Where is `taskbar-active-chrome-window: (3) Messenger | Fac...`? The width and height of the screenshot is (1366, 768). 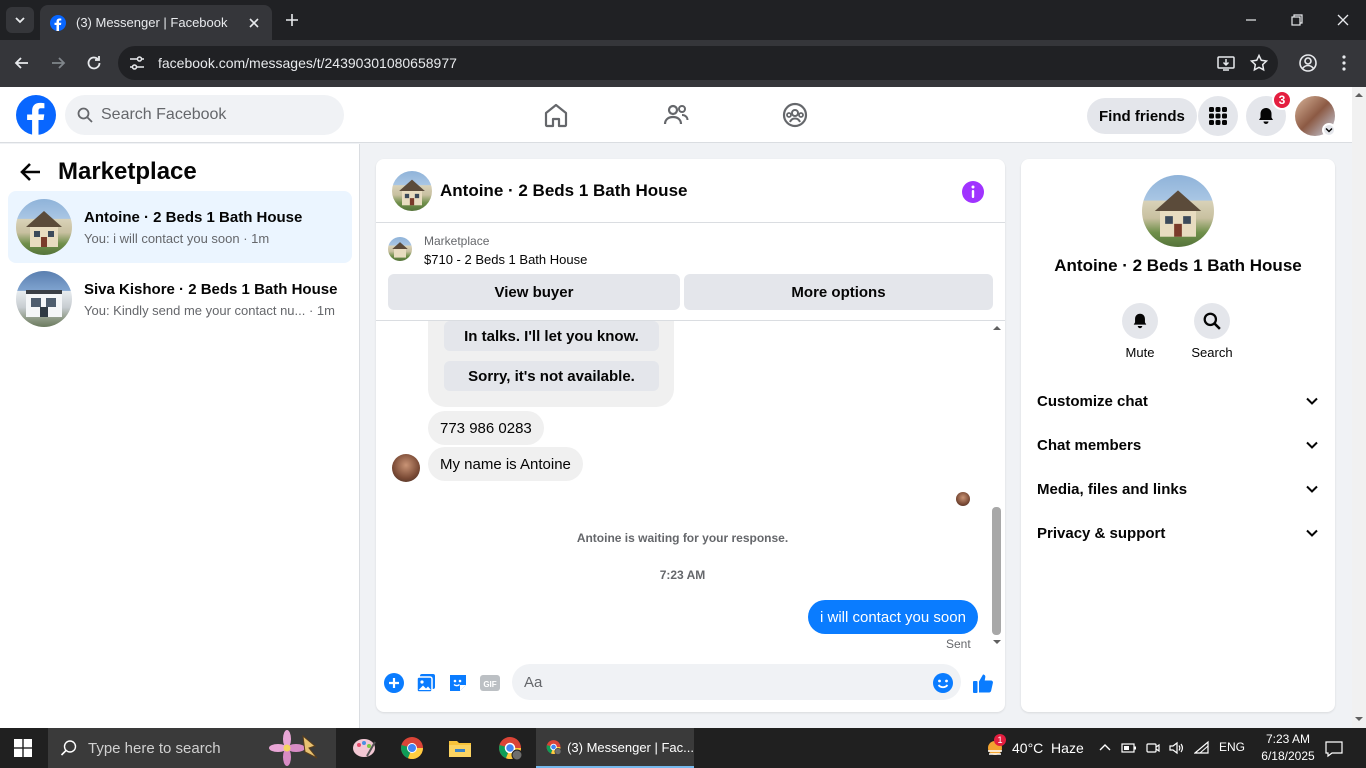 taskbar-active-chrome-window: (3) Messenger | Fac... is located at coordinates (615, 748).